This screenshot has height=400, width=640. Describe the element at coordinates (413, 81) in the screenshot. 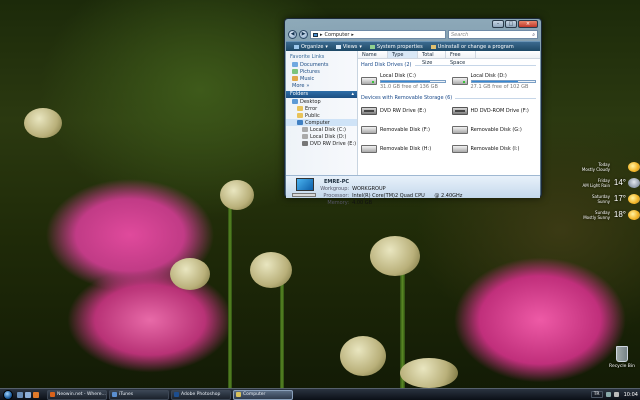

I see `drive-usage-bar` at that location.